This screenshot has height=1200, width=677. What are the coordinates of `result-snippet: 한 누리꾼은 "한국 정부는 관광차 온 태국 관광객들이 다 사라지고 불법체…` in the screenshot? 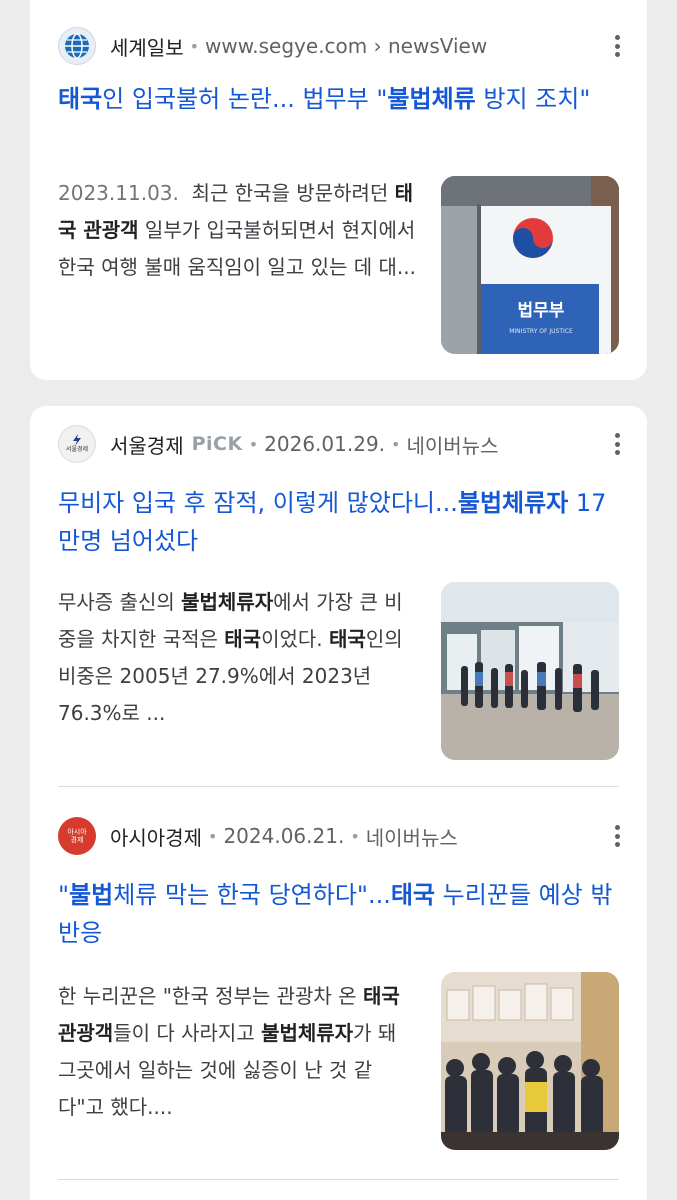 It's located at (238, 1052).